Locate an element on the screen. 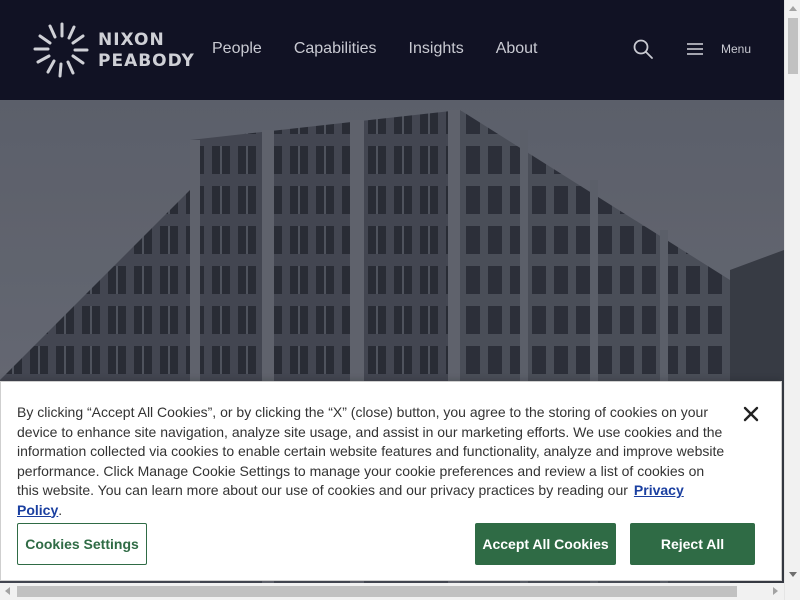 This screenshot has width=800, height=600. cookies-settings-button: Cookies Settings is located at coordinates (82, 544).